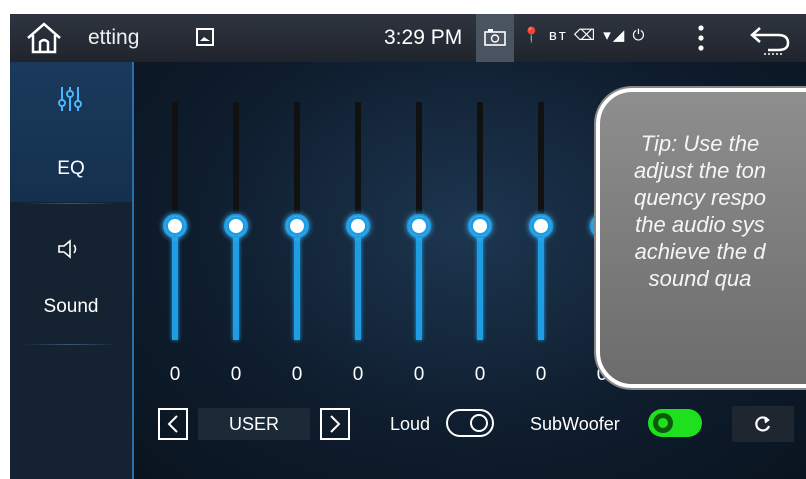  Describe the element at coordinates (69, 249) in the screenshot. I see `speaker-icon` at that location.